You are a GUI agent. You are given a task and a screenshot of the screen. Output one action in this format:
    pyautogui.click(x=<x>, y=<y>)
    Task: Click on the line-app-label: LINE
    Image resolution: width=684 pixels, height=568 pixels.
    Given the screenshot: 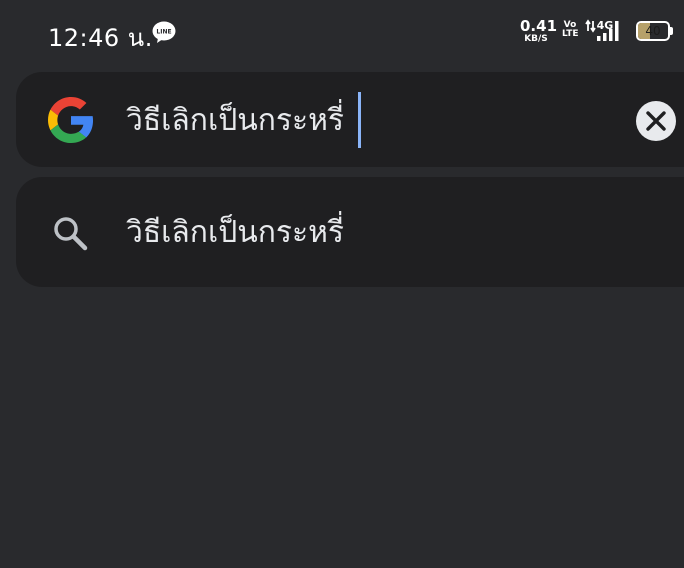 What is the action you would take?
    pyautogui.click(x=163, y=32)
    